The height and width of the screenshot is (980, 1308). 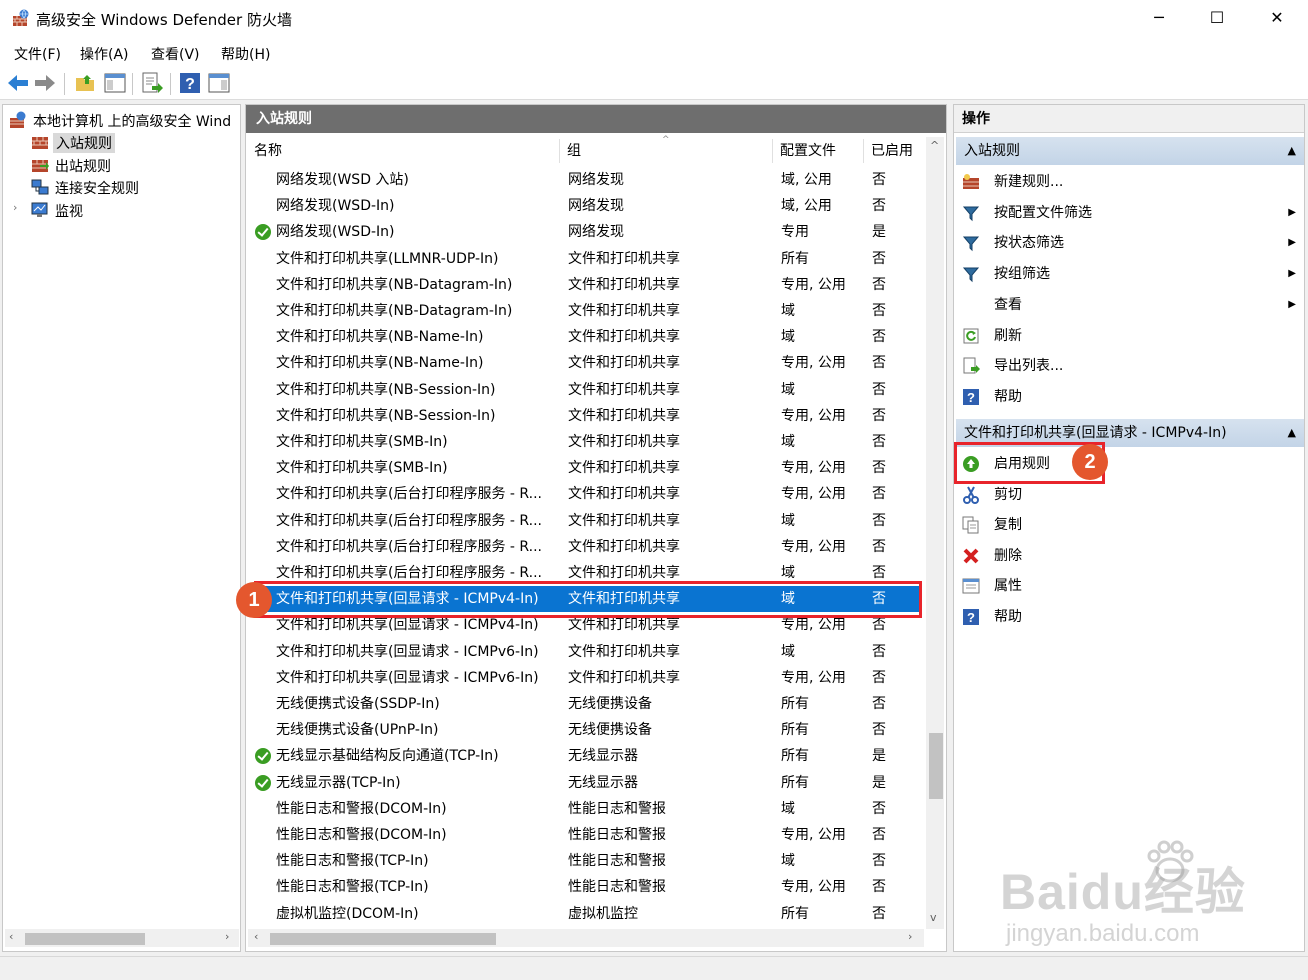 I want to click on minimize-button: ─, so click(x=1159, y=19).